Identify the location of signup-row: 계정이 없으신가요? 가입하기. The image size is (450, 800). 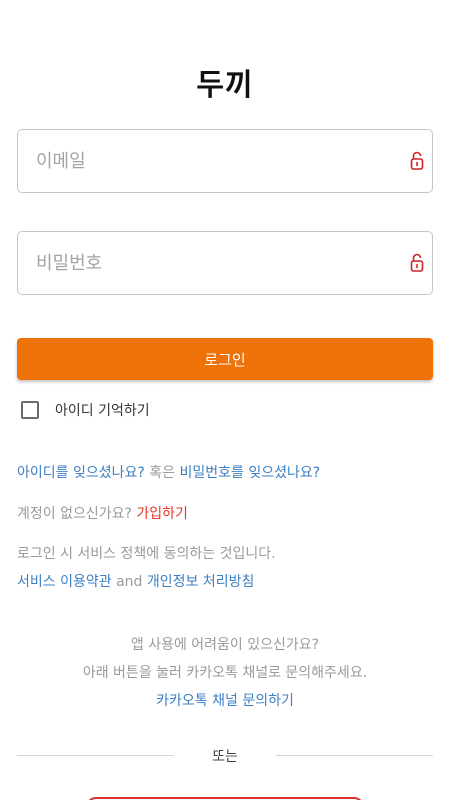
(102, 513).